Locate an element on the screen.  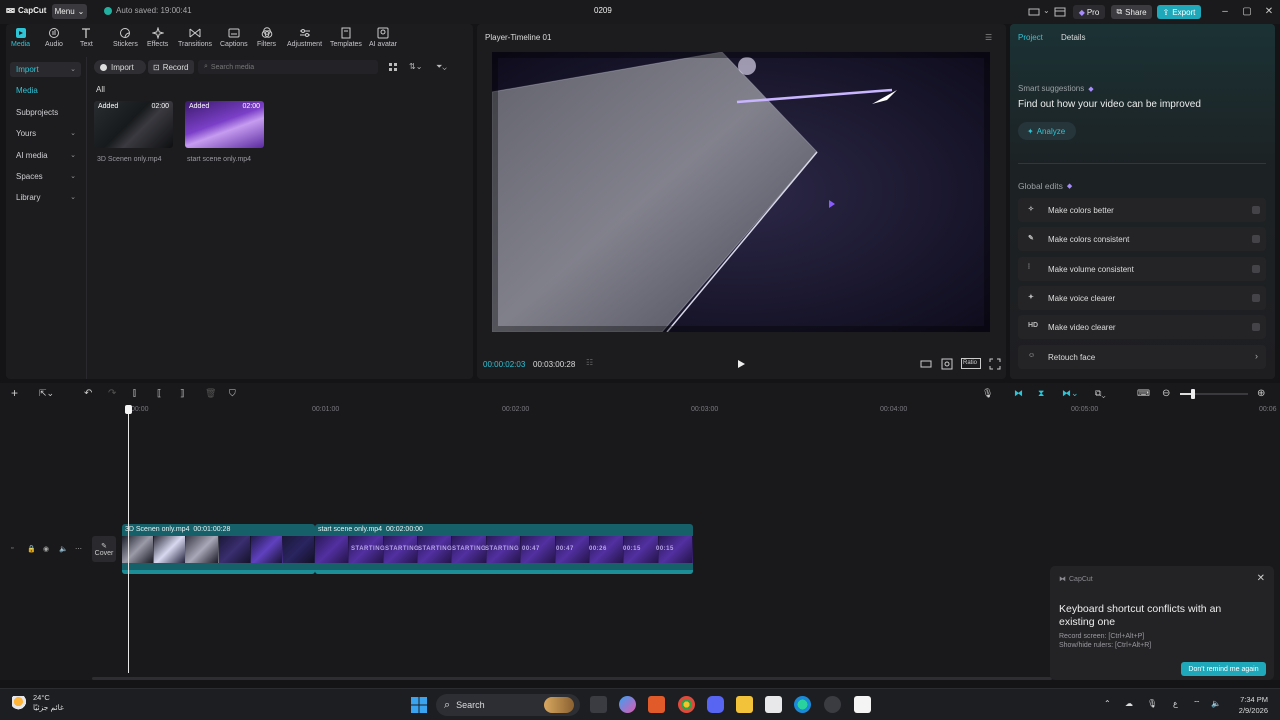
playhead is located at coordinates (128, 539).